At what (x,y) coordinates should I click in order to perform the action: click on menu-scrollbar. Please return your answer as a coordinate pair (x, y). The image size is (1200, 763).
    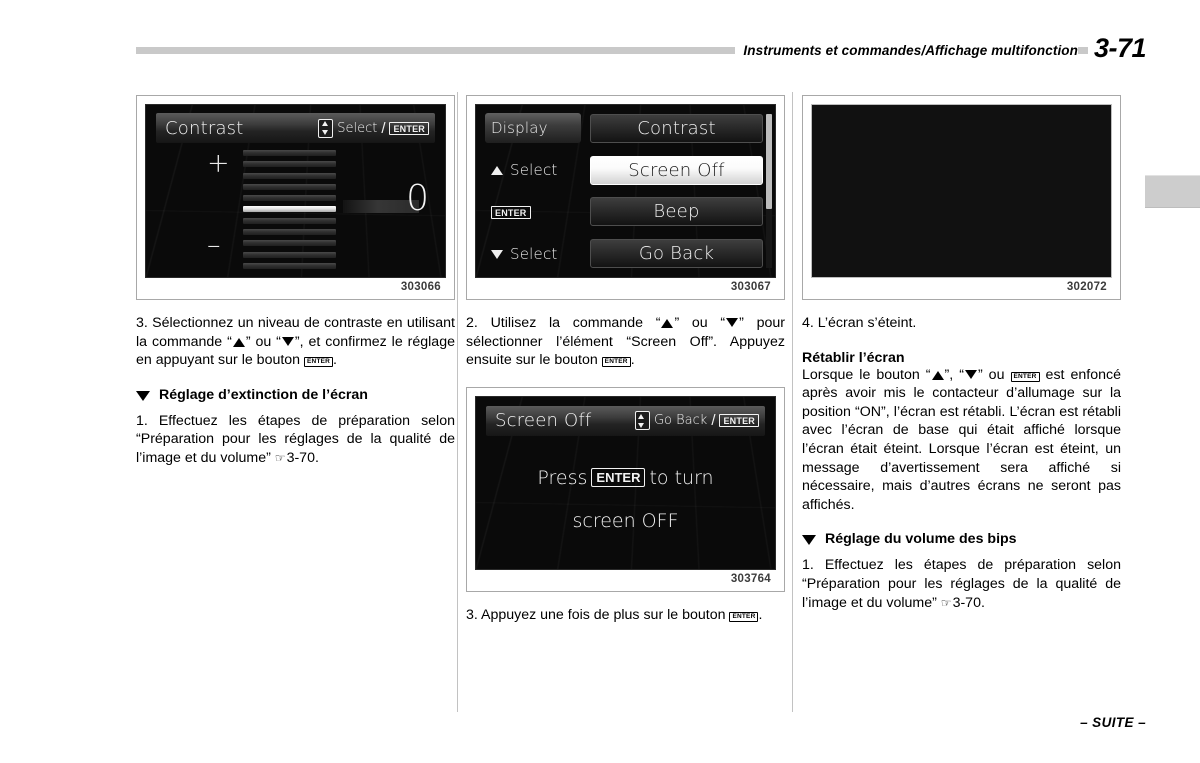
    Looking at the image, I should click on (769, 191).